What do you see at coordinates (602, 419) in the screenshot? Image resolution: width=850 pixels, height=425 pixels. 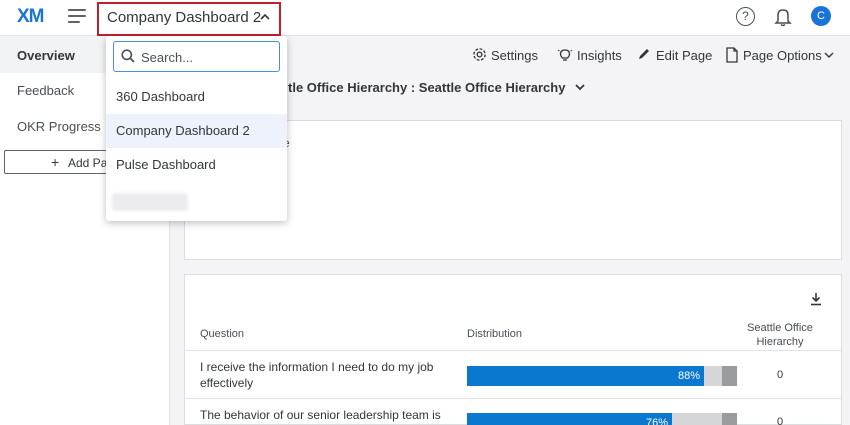 I see `distribution-bar: 76%` at bounding box center [602, 419].